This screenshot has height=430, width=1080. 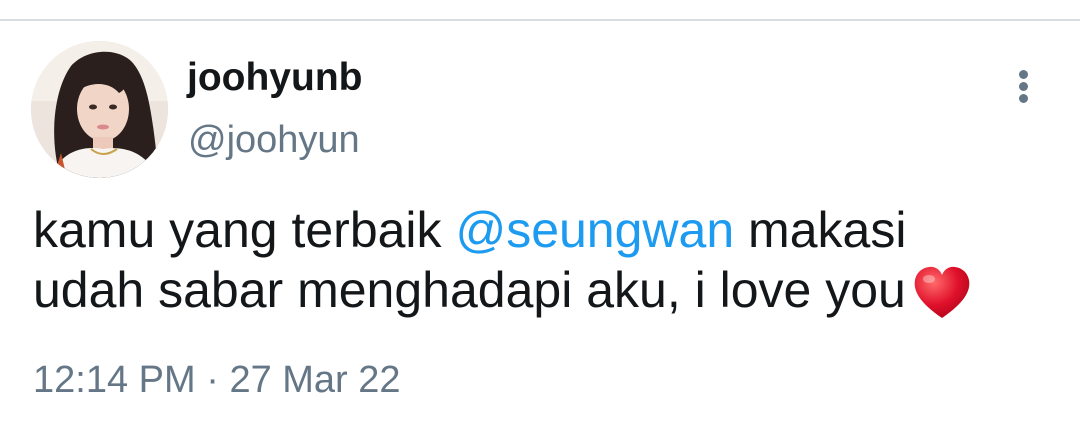 What do you see at coordinates (820, 230) in the screenshot?
I see `tweet-text-segment: makasi` at bounding box center [820, 230].